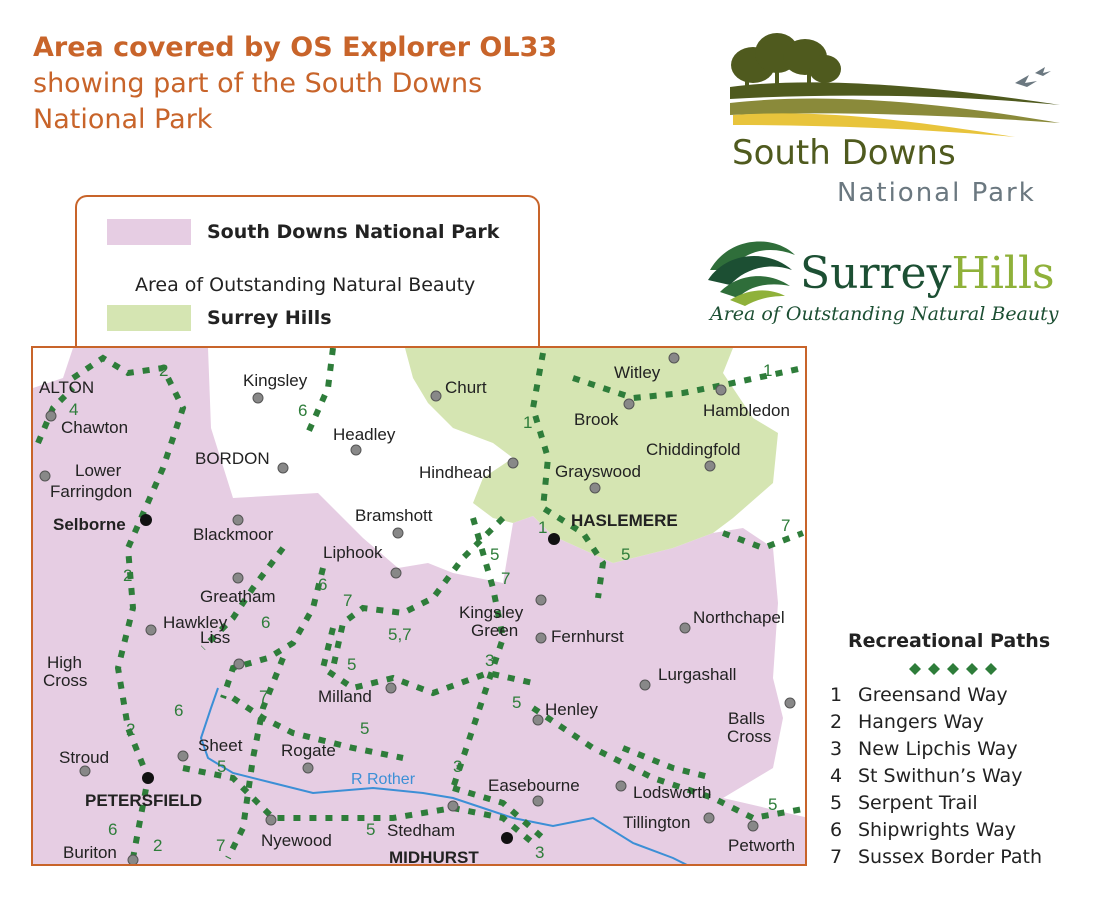  Describe the element at coordinates (143, 800) in the screenshot. I see `place-label: PETERSFIELD` at that location.